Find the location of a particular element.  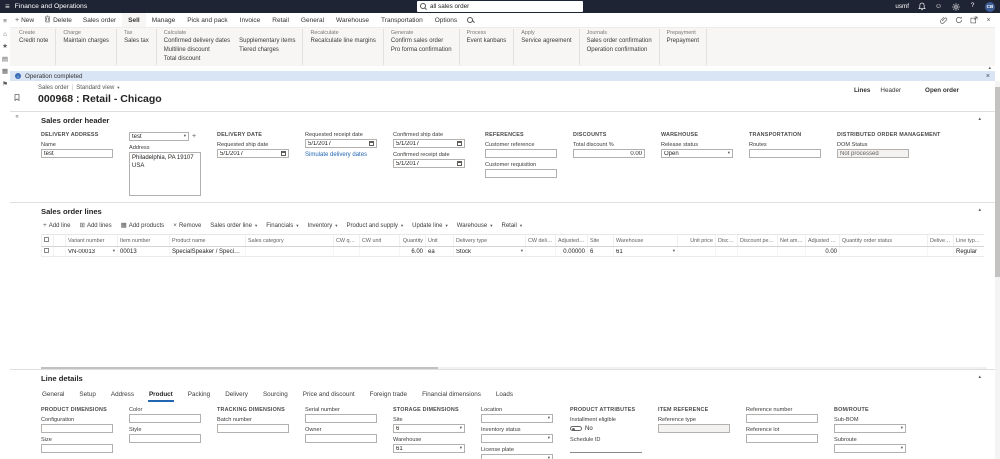

tab-sell: Sell is located at coordinates (134, 20).